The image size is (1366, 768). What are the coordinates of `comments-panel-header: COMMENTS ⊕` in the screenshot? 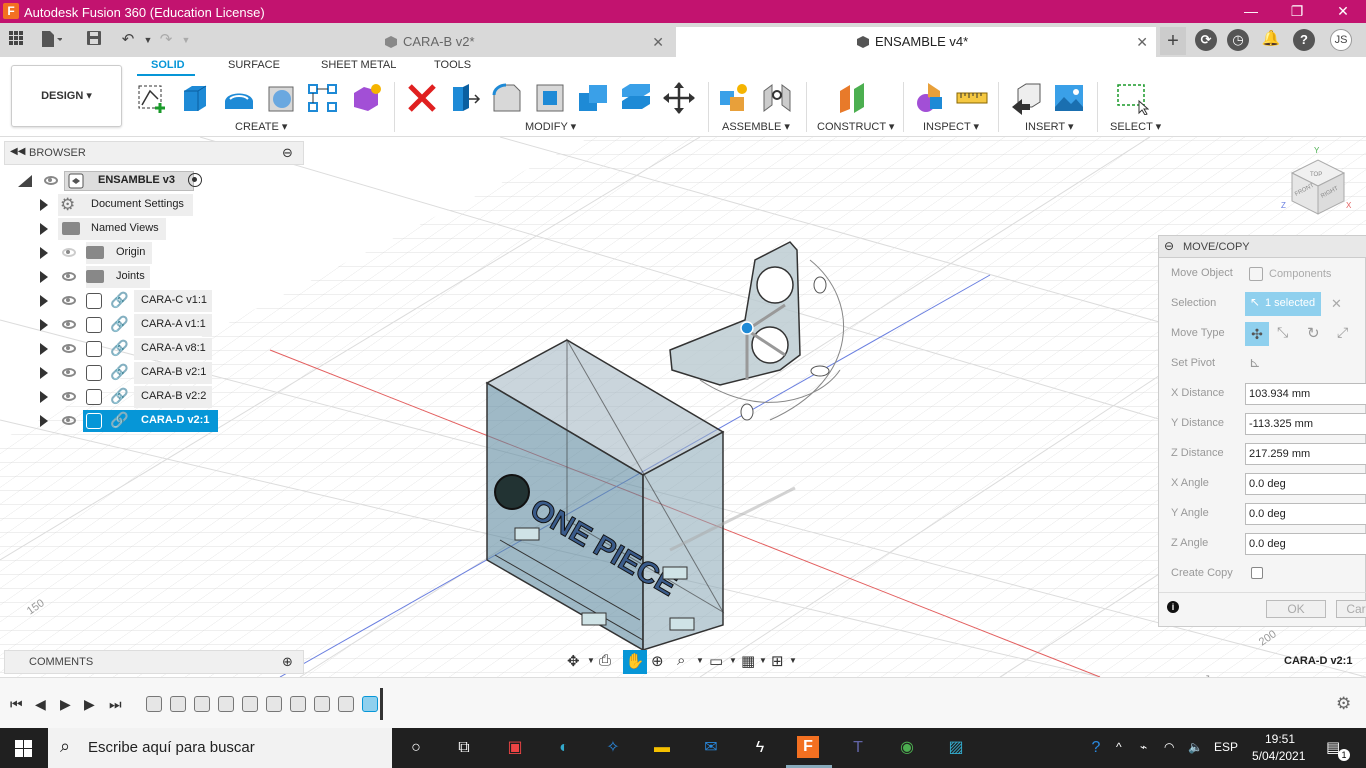 It's located at (154, 662).